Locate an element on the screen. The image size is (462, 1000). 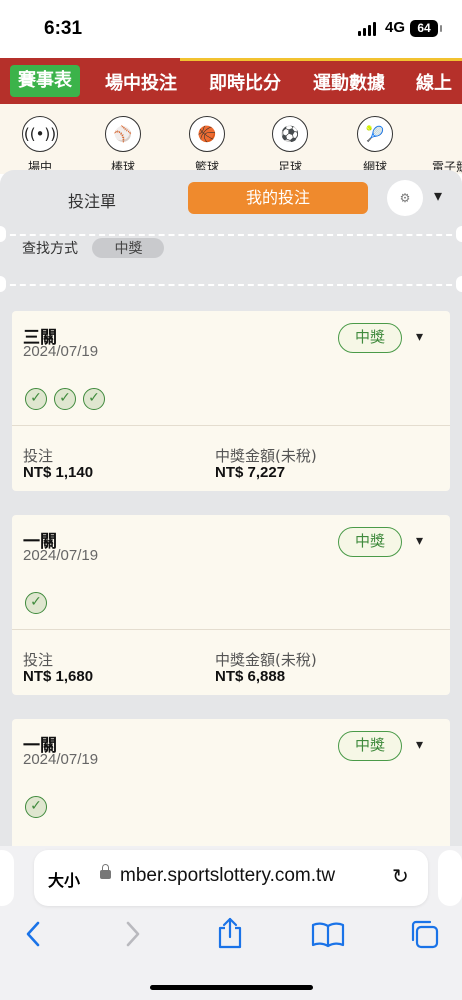
tab-betslip: 投注單 is located at coordinates (92, 200).